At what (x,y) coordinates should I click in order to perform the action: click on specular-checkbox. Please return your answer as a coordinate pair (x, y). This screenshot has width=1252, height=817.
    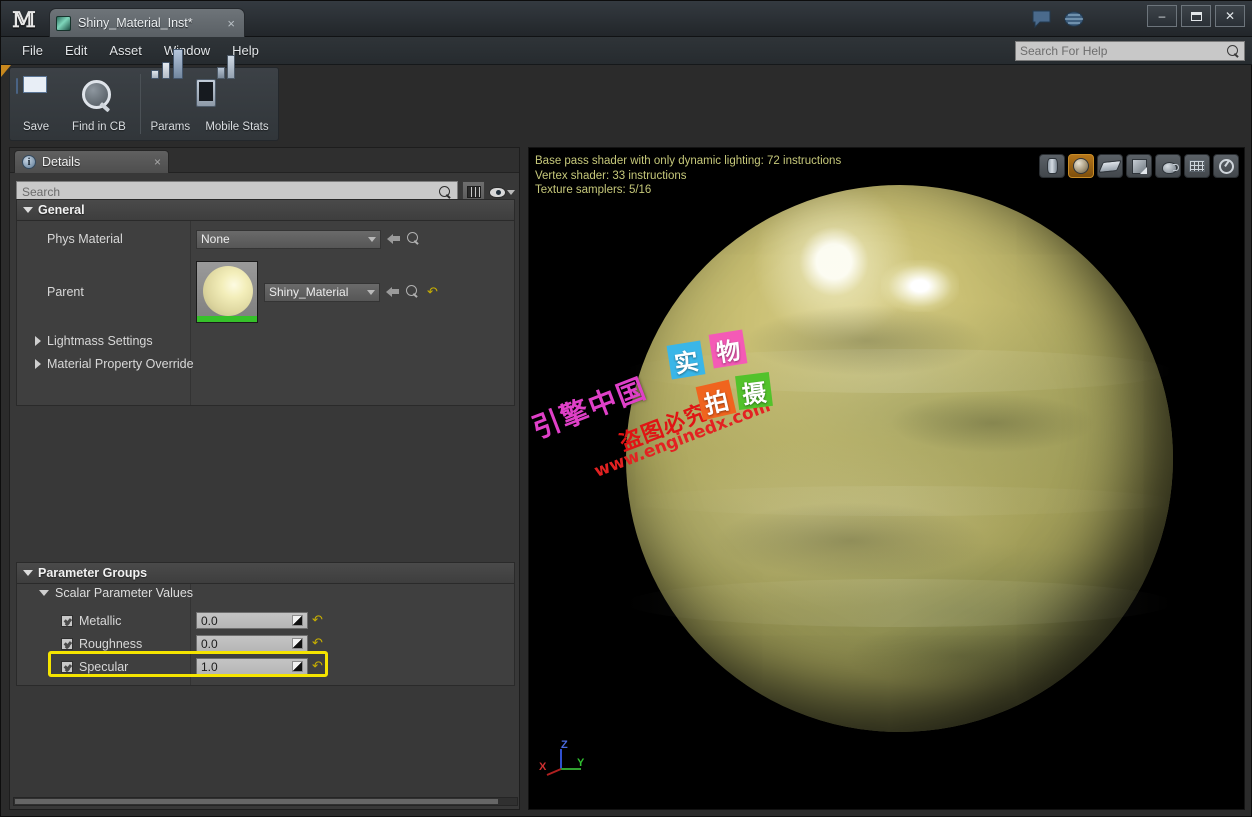
    Looking at the image, I should click on (67, 666).